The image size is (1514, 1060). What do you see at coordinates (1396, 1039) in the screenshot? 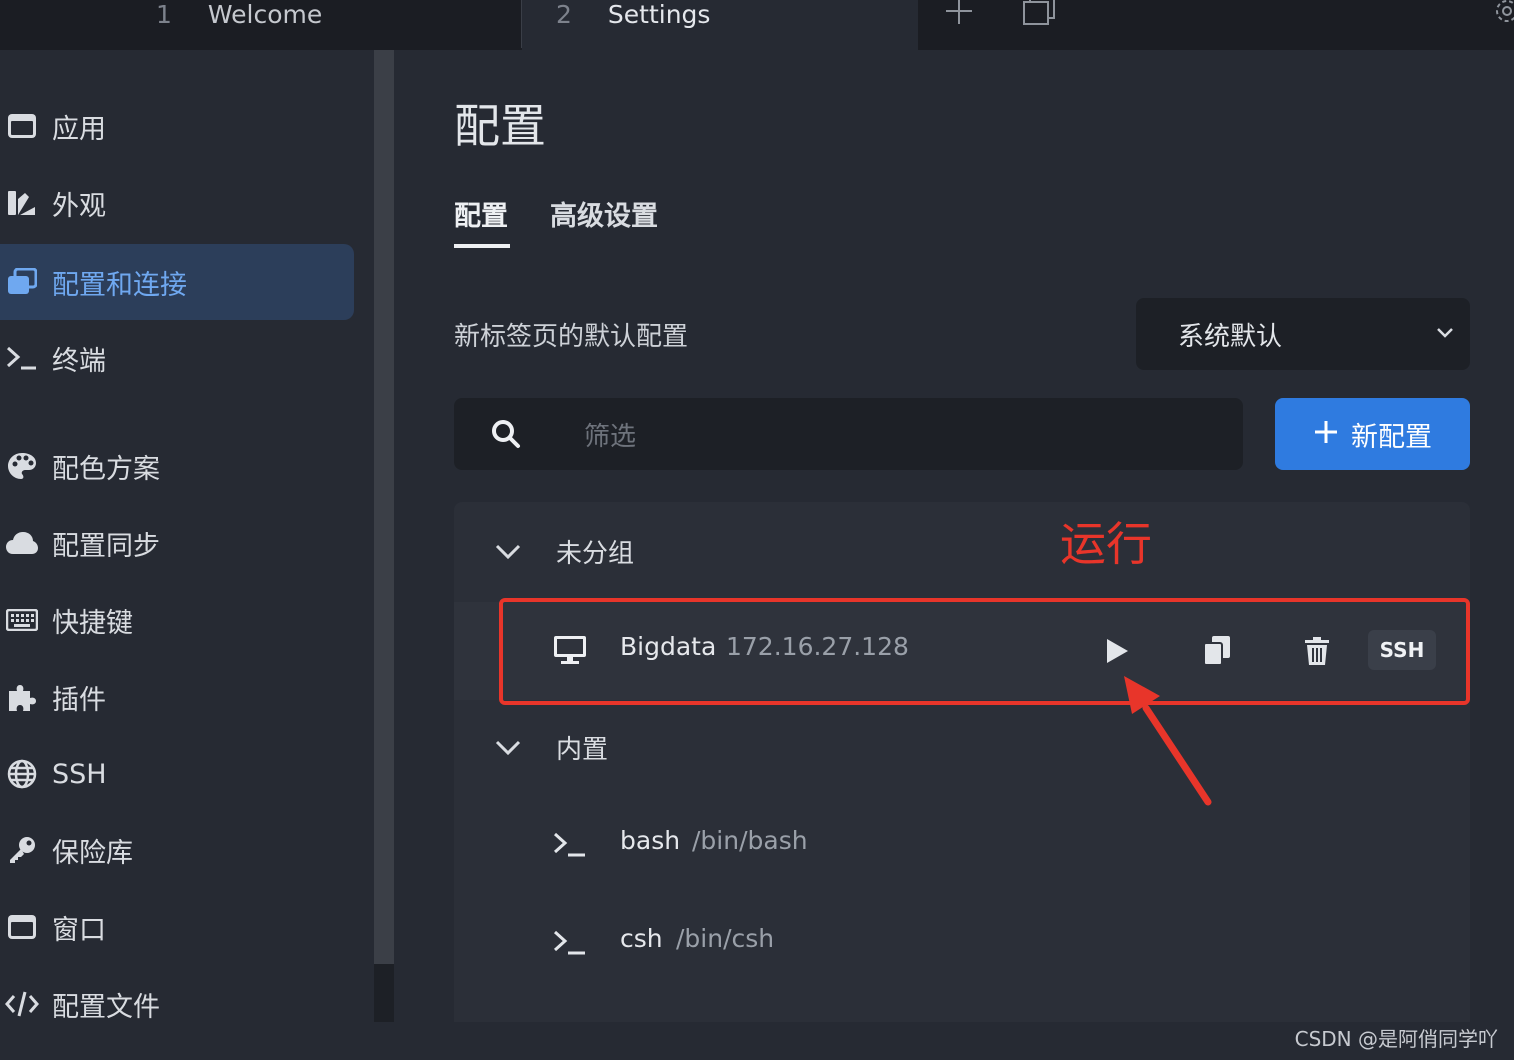
I see `watermark: CSDN @是阿俏同学吖` at bounding box center [1396, 1039].